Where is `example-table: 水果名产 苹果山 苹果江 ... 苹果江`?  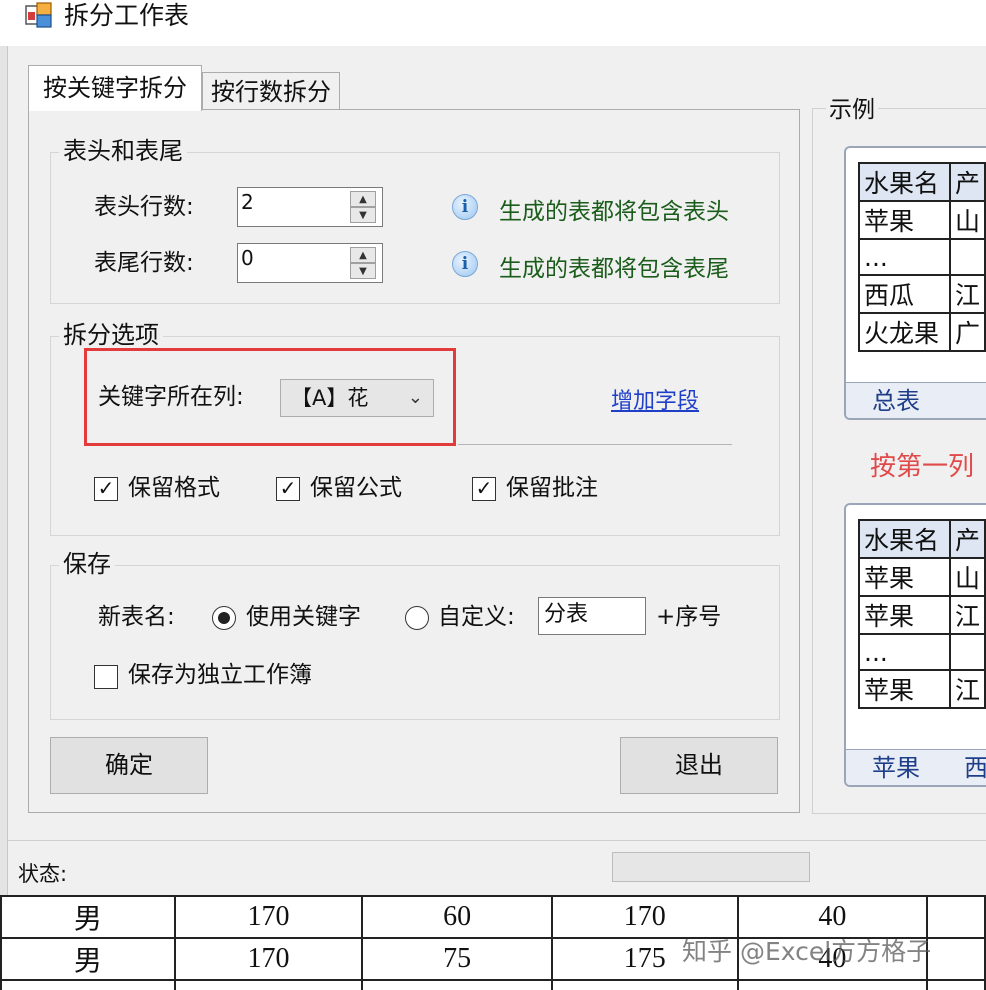
example-table: 水果名产 苹果山 苹果江 ... 苹果江 is located at coordinates (922, 614).